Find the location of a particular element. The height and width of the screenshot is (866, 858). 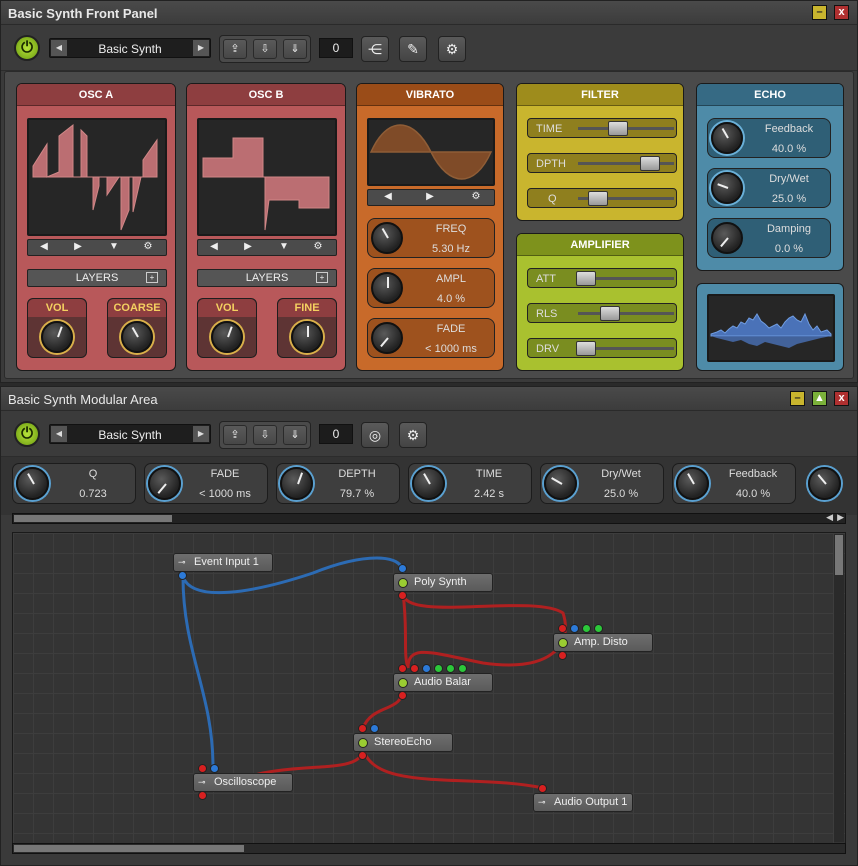

node-amp-disto: Amp. Disto is located at coordinates (603, 642).